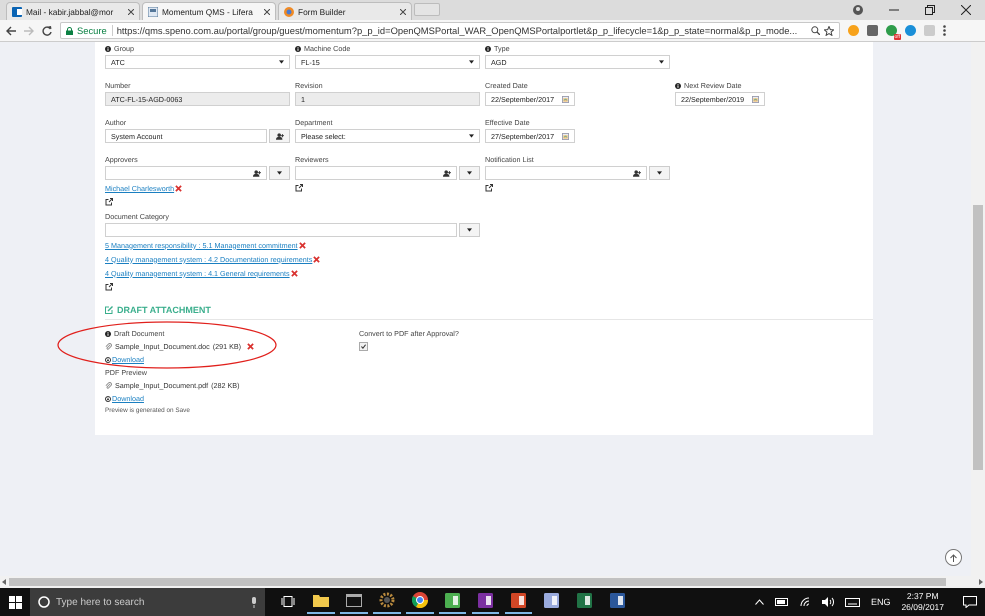  I want to click on task-view-icon, so click(287, 601).